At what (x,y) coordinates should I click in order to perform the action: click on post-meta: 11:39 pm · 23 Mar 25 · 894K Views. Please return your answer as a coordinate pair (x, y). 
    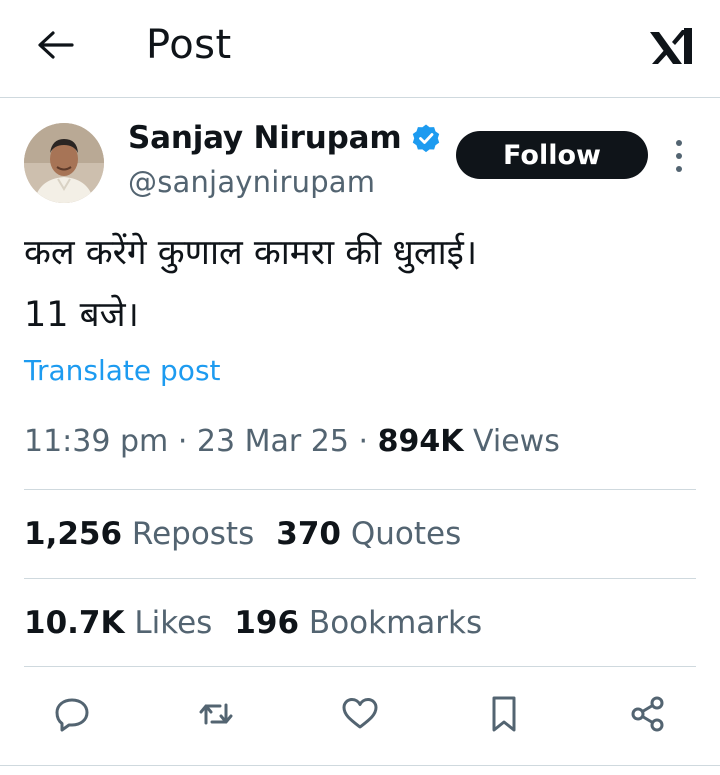
    Looking at the image, I should click on (292, 441).